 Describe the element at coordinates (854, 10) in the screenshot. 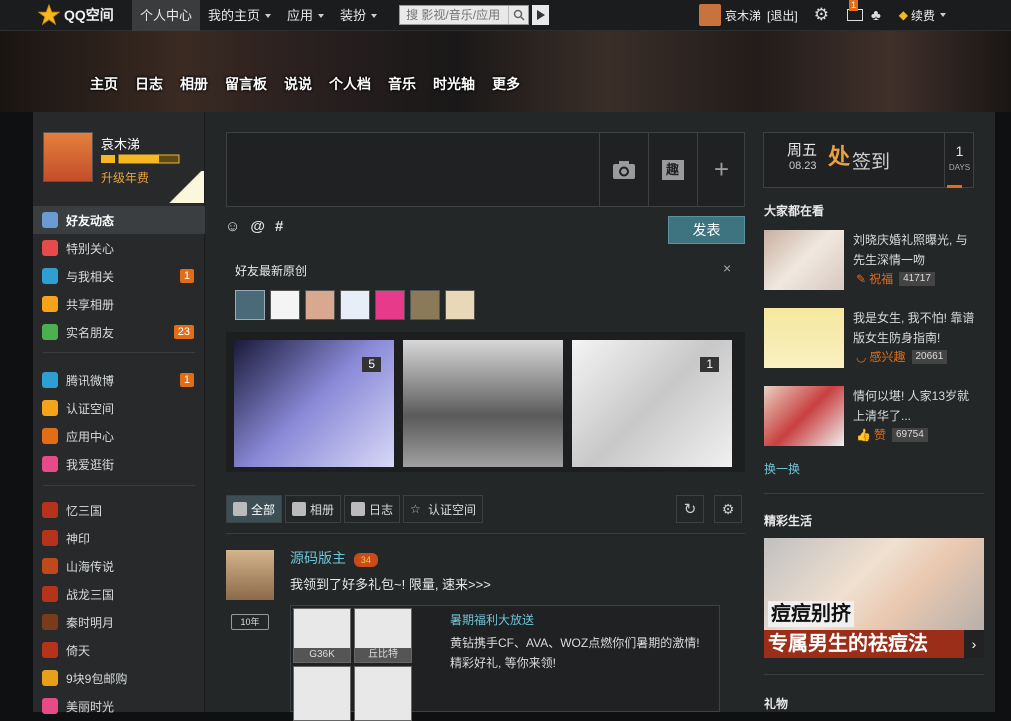

I see `mail-icon: 1` at that location.